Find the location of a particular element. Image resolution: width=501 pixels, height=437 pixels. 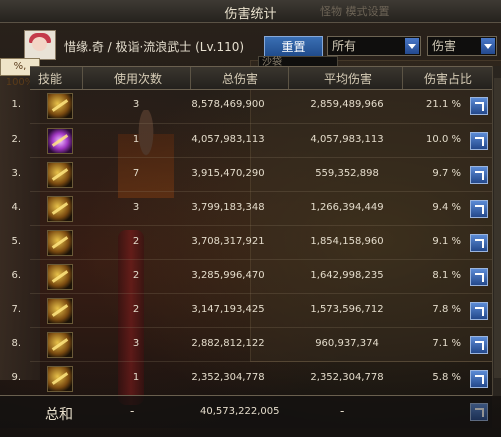

table-row: 1. 3 8,578,469,900 2,859,489,966 21.1 % is located at coordinates (251, 105).